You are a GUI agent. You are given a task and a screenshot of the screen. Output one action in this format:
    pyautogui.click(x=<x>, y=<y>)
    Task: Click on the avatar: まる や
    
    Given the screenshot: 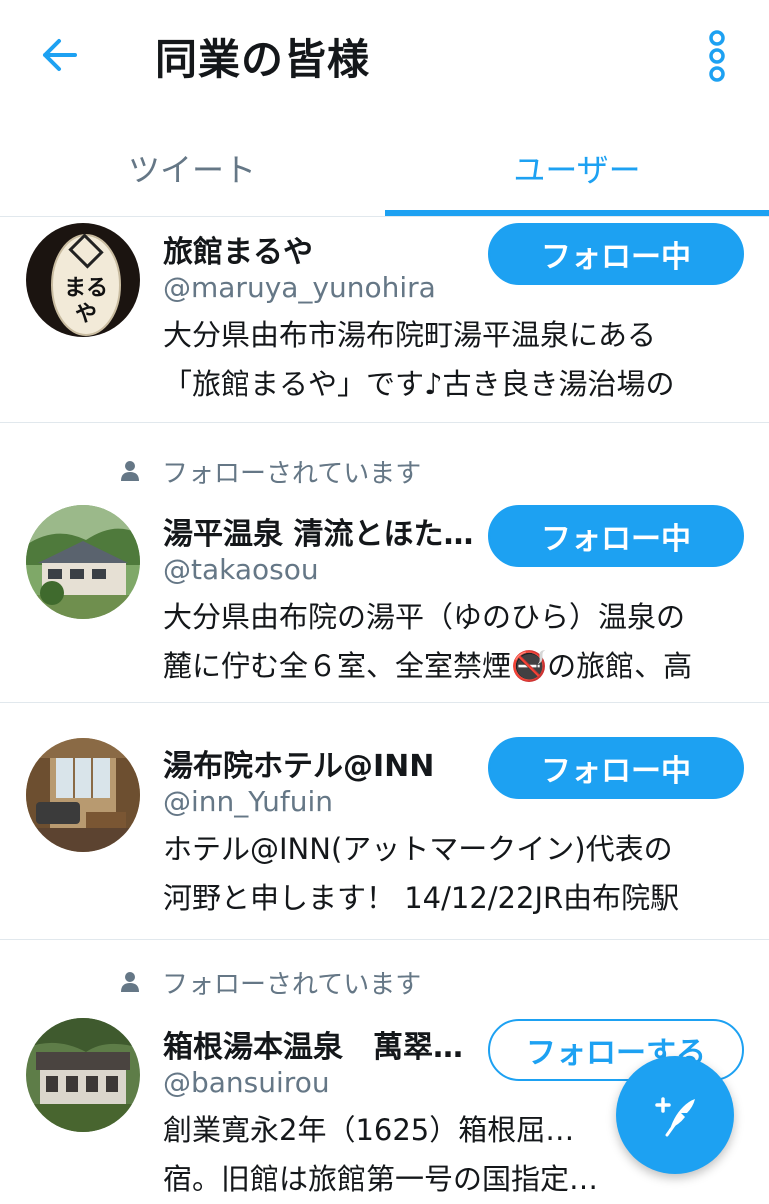 What is the action you would take?
    pyautogui.click(x=83, y=280)
    